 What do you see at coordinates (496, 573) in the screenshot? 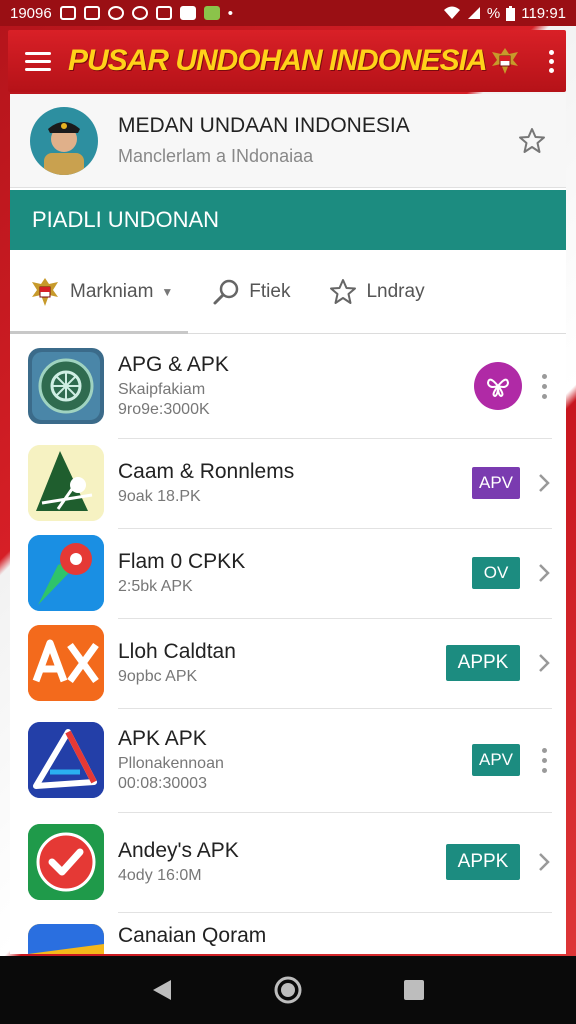
I see `apk-badge: OV` at bounding box center [496, 573].